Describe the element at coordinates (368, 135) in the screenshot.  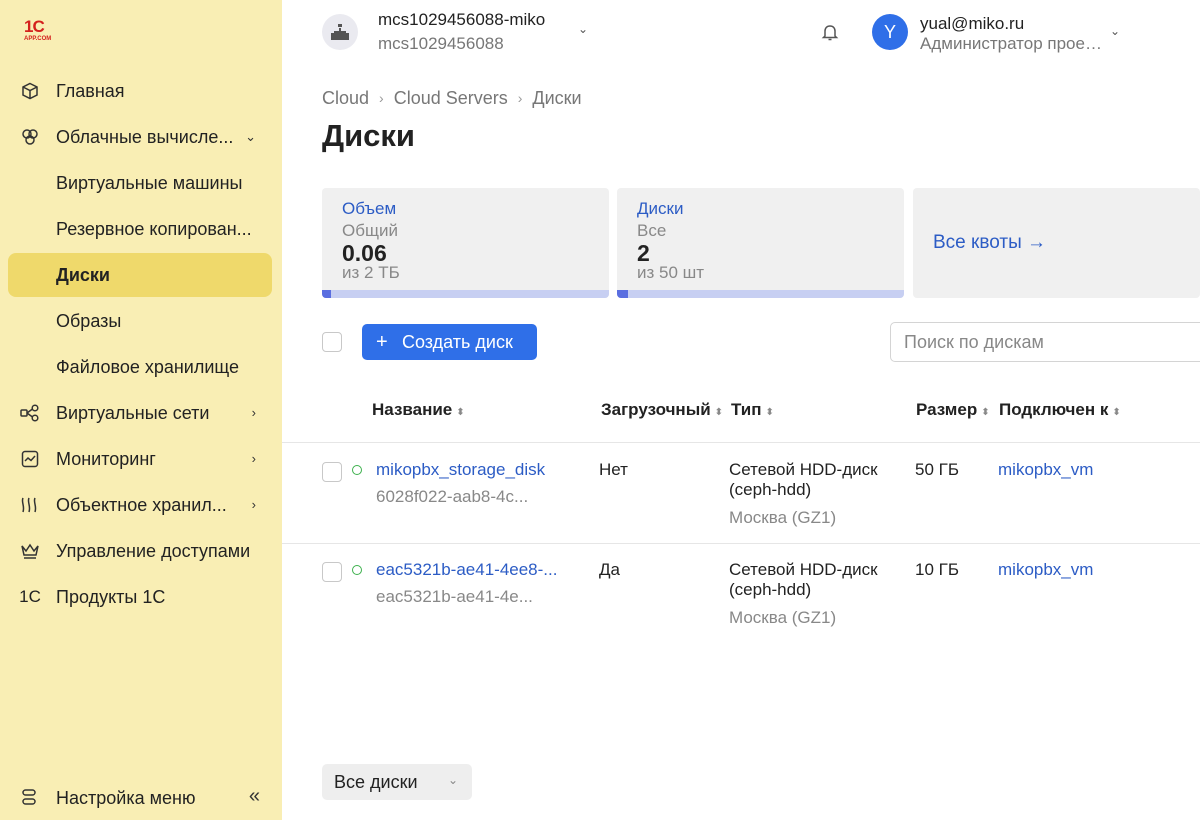
I see `page-title: Диски` at that location.